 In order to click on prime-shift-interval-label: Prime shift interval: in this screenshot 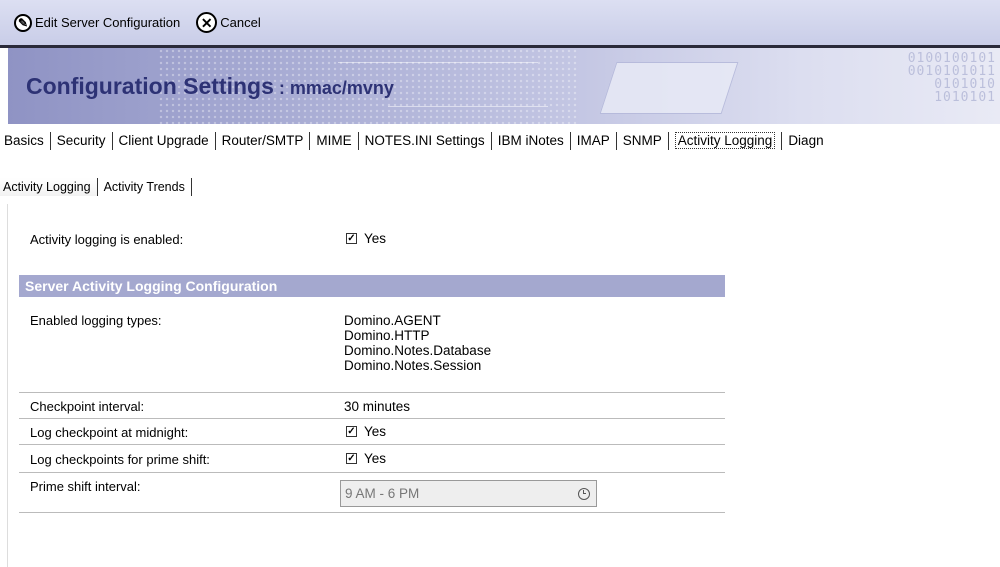, I will do `click(85, 486)`.